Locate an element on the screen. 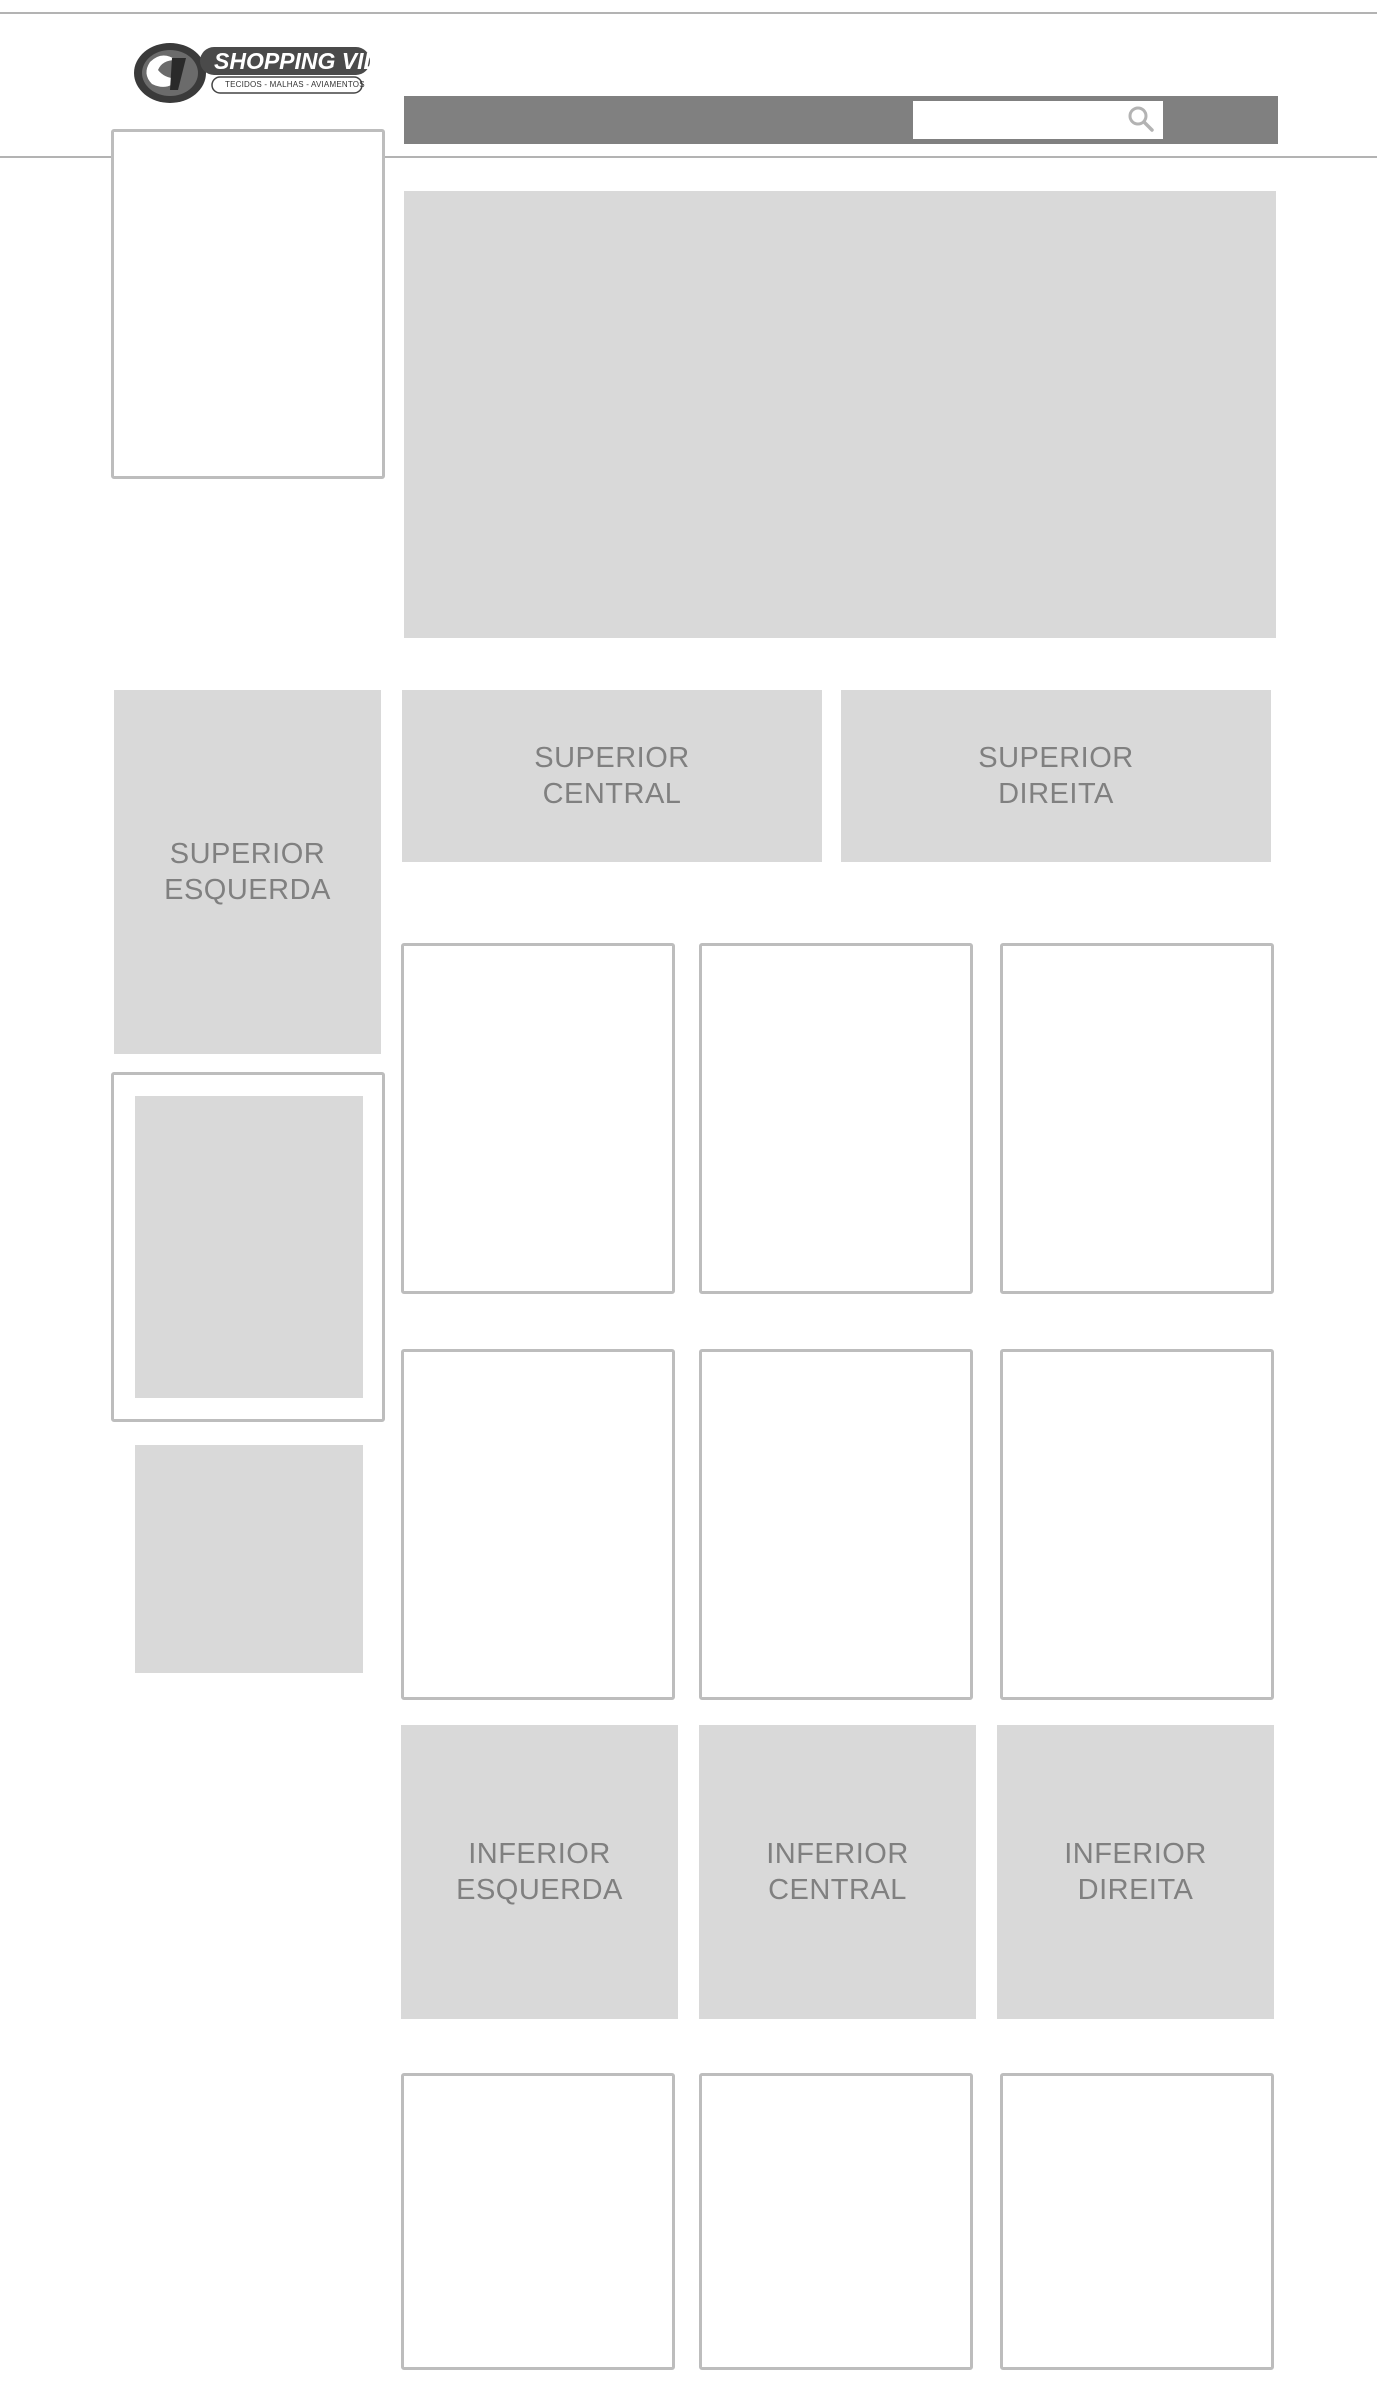 The image size is (1377, 2400). sidebar-box is located at coordinates (248, 304).